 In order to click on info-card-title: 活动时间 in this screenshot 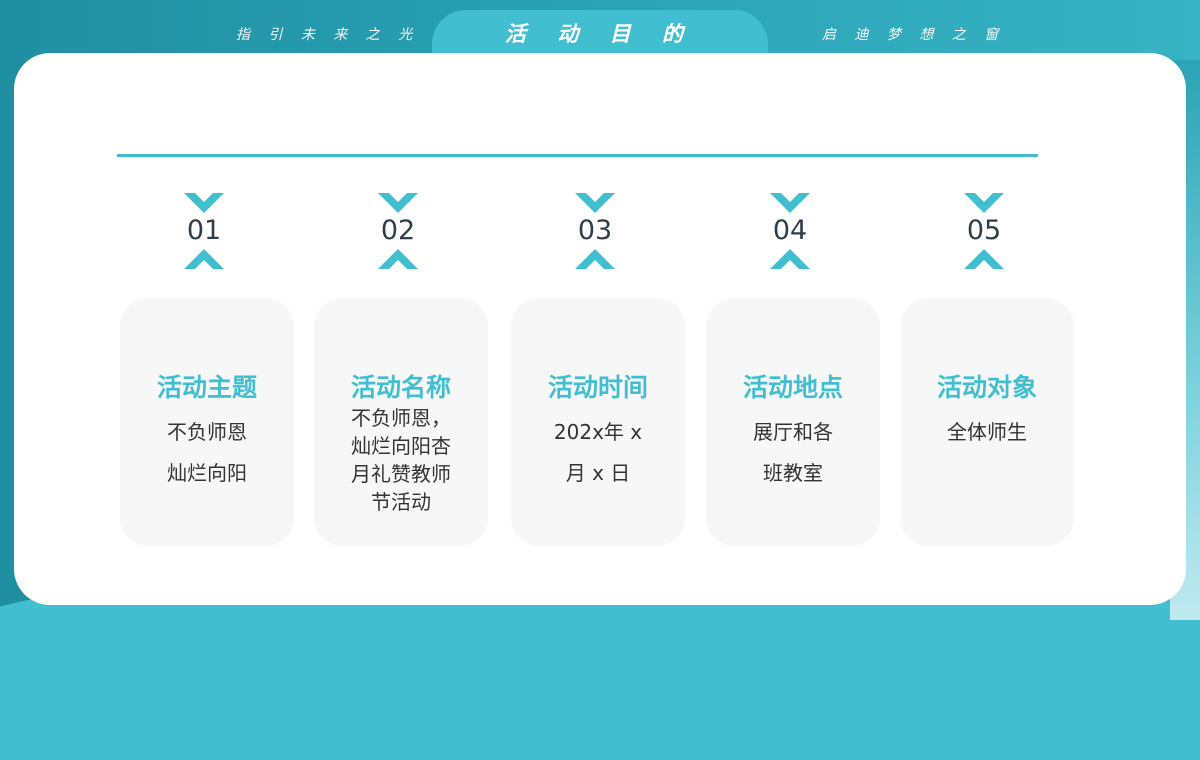, I will do `click(597, 387)`.